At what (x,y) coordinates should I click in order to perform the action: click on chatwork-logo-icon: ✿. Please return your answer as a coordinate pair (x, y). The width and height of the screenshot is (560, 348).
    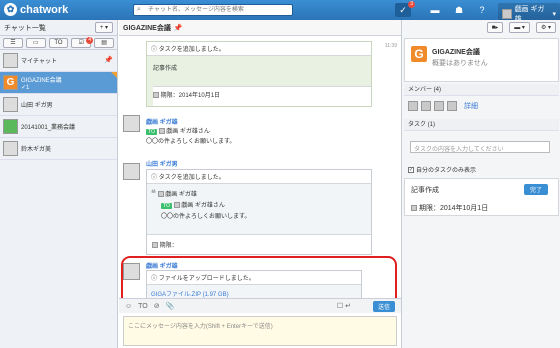
    Looking at the image, I should click on (10, 9).